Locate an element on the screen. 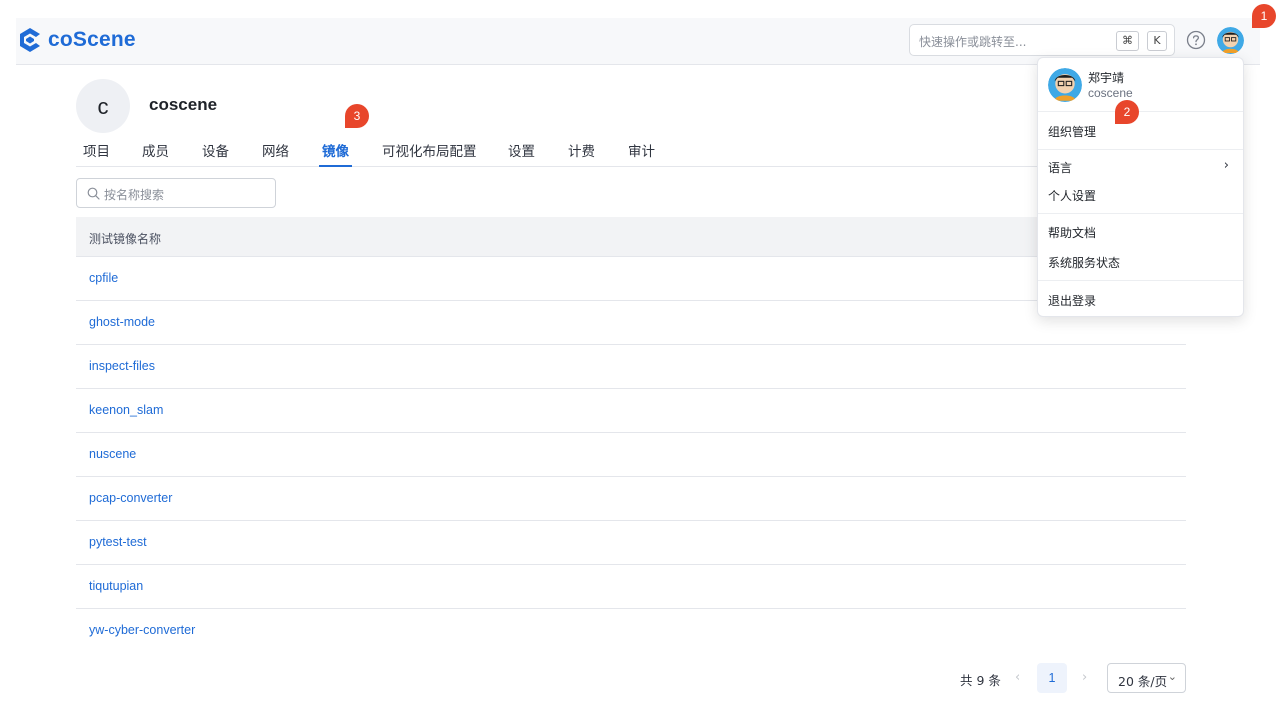  menu-item-org-management: 组织管理 is located at coordinates (1072, 131).